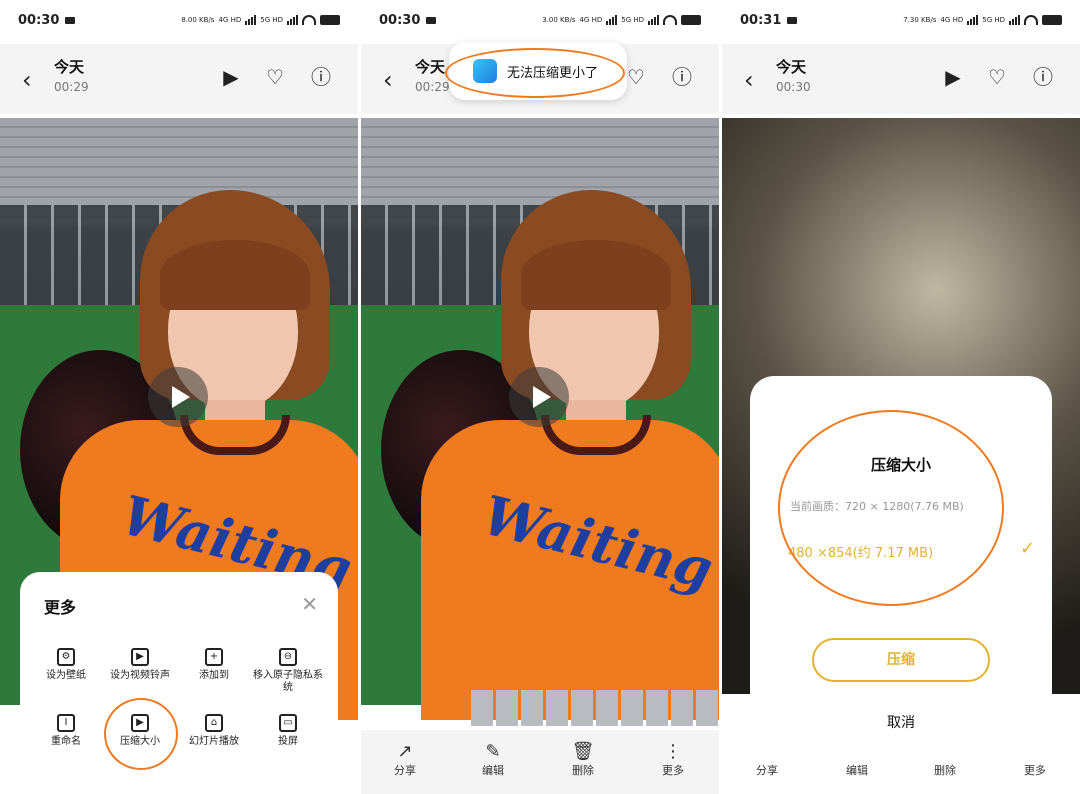 Image resolution: width=1080 pixels, height=794 pixels. I want to click on viewer-header: ‹ 今天 00:30 ▶ ♡ ⓘ, so click(901, 79).